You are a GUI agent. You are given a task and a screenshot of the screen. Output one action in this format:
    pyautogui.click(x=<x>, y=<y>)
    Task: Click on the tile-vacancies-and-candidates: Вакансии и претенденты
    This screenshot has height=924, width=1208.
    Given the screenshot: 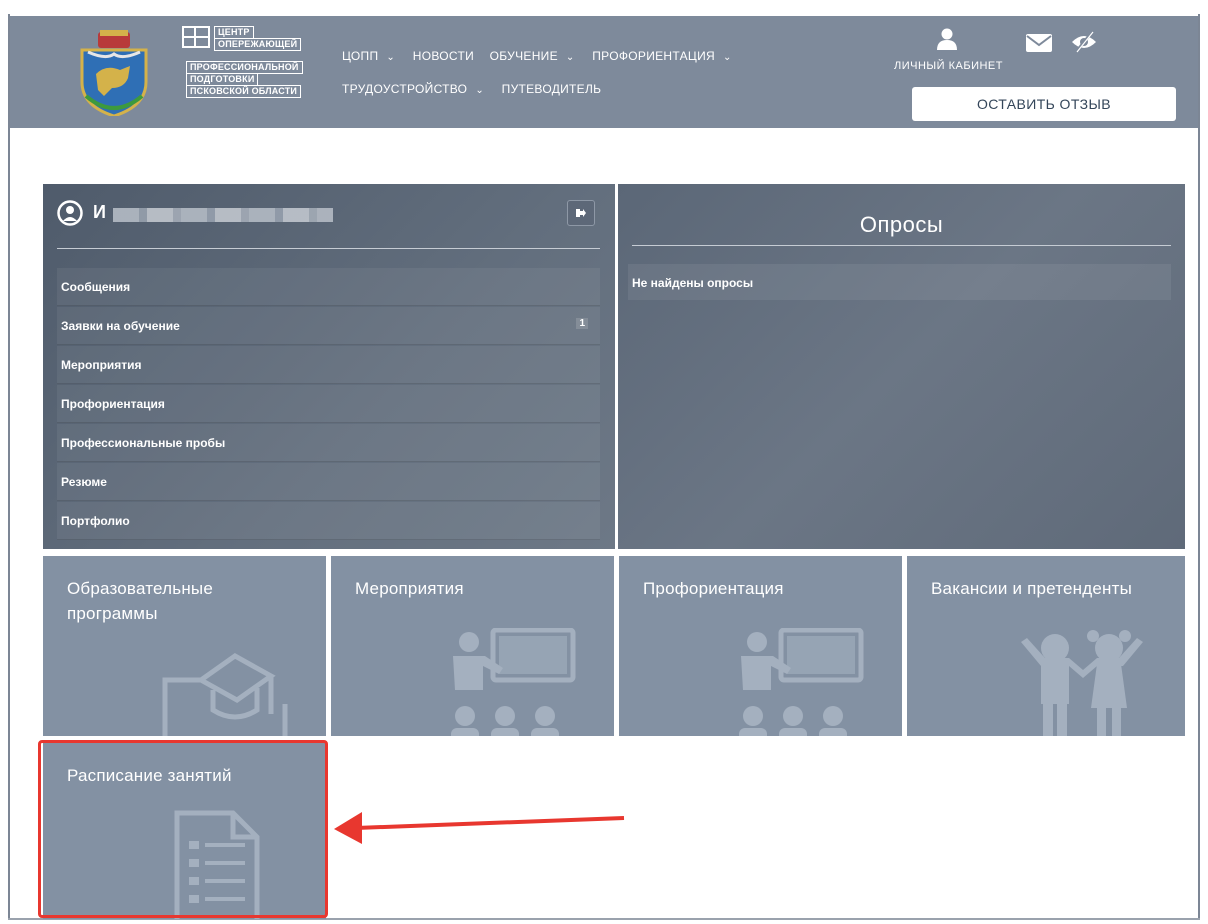 What is the action you would take?
    pyautogui.click(x=1046, y=646)
    